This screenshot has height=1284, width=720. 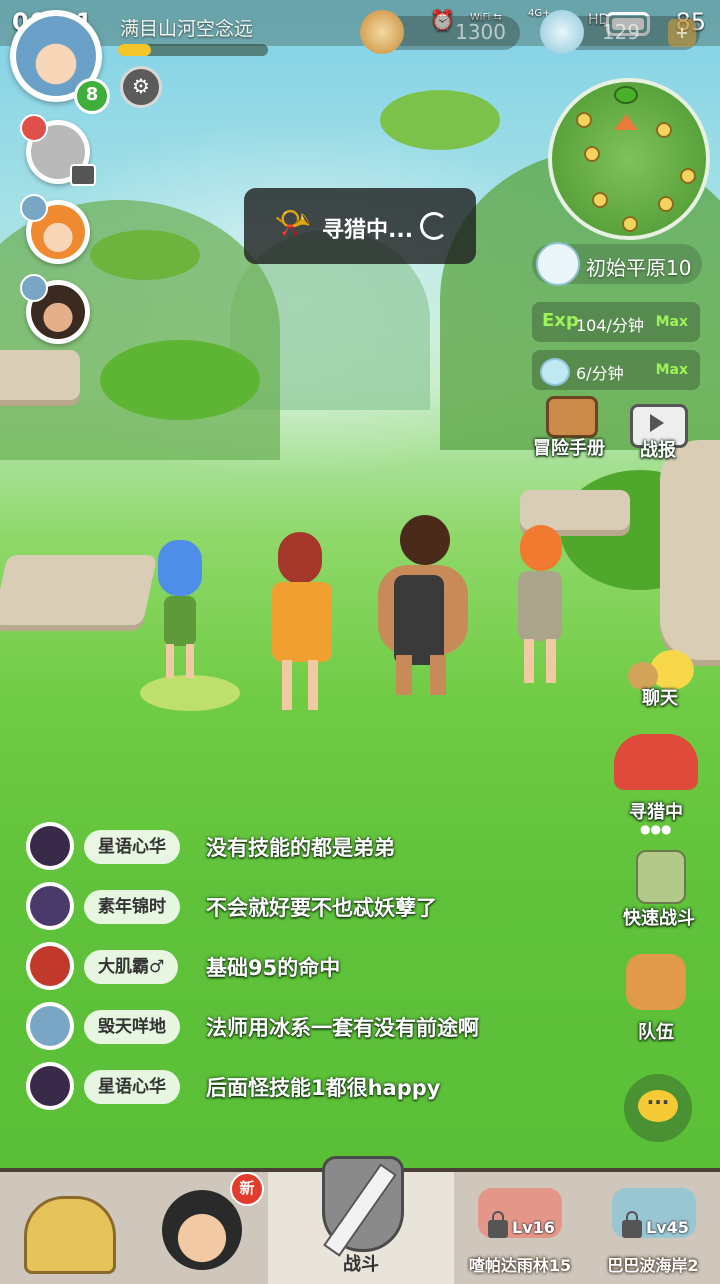 I want to click on area-level: Lv16, so click(x=533, y=1227).